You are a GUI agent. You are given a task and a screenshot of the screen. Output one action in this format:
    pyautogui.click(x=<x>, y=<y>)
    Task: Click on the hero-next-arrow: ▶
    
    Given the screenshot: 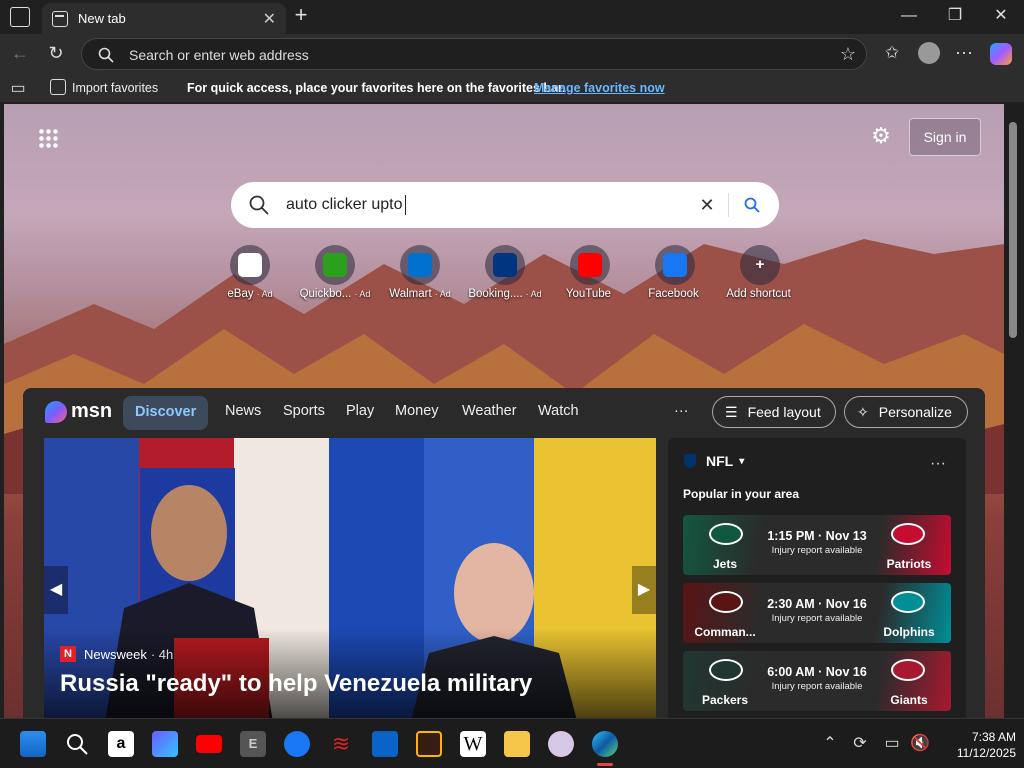 What is the action you would take?
    pyautogui.click(x=644, y=590)
    